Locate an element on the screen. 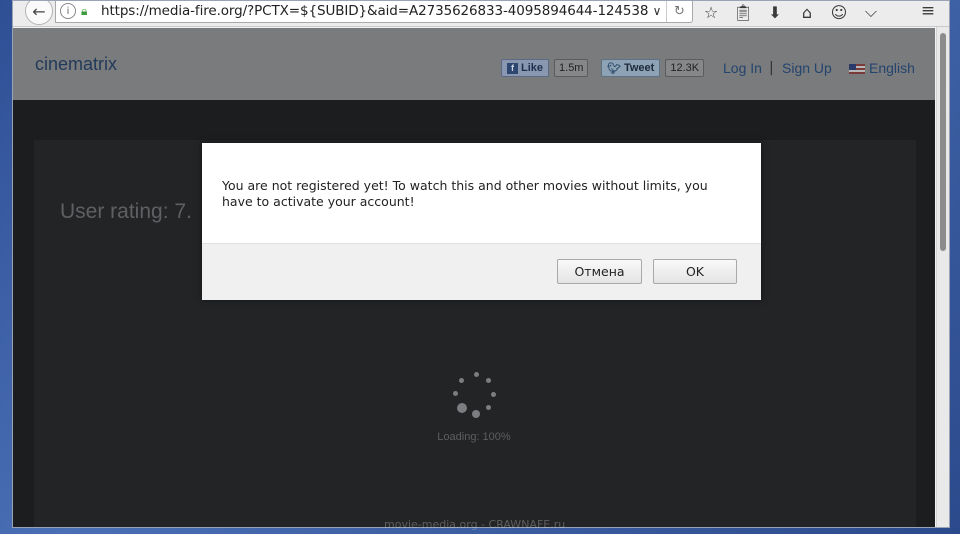  signup-link: Sign Up is located at coordinates (807, 68).